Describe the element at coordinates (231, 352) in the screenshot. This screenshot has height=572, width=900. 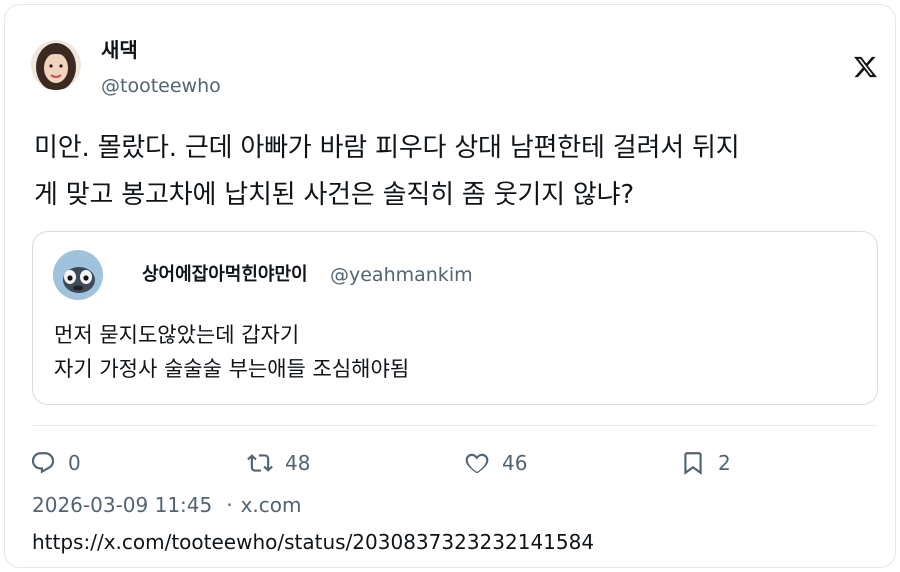
I see `quoted-text: 먼저 묻지도않았는데 갑자기 자기 가정사 술술술 부는애들 조심해야됨` at that location.